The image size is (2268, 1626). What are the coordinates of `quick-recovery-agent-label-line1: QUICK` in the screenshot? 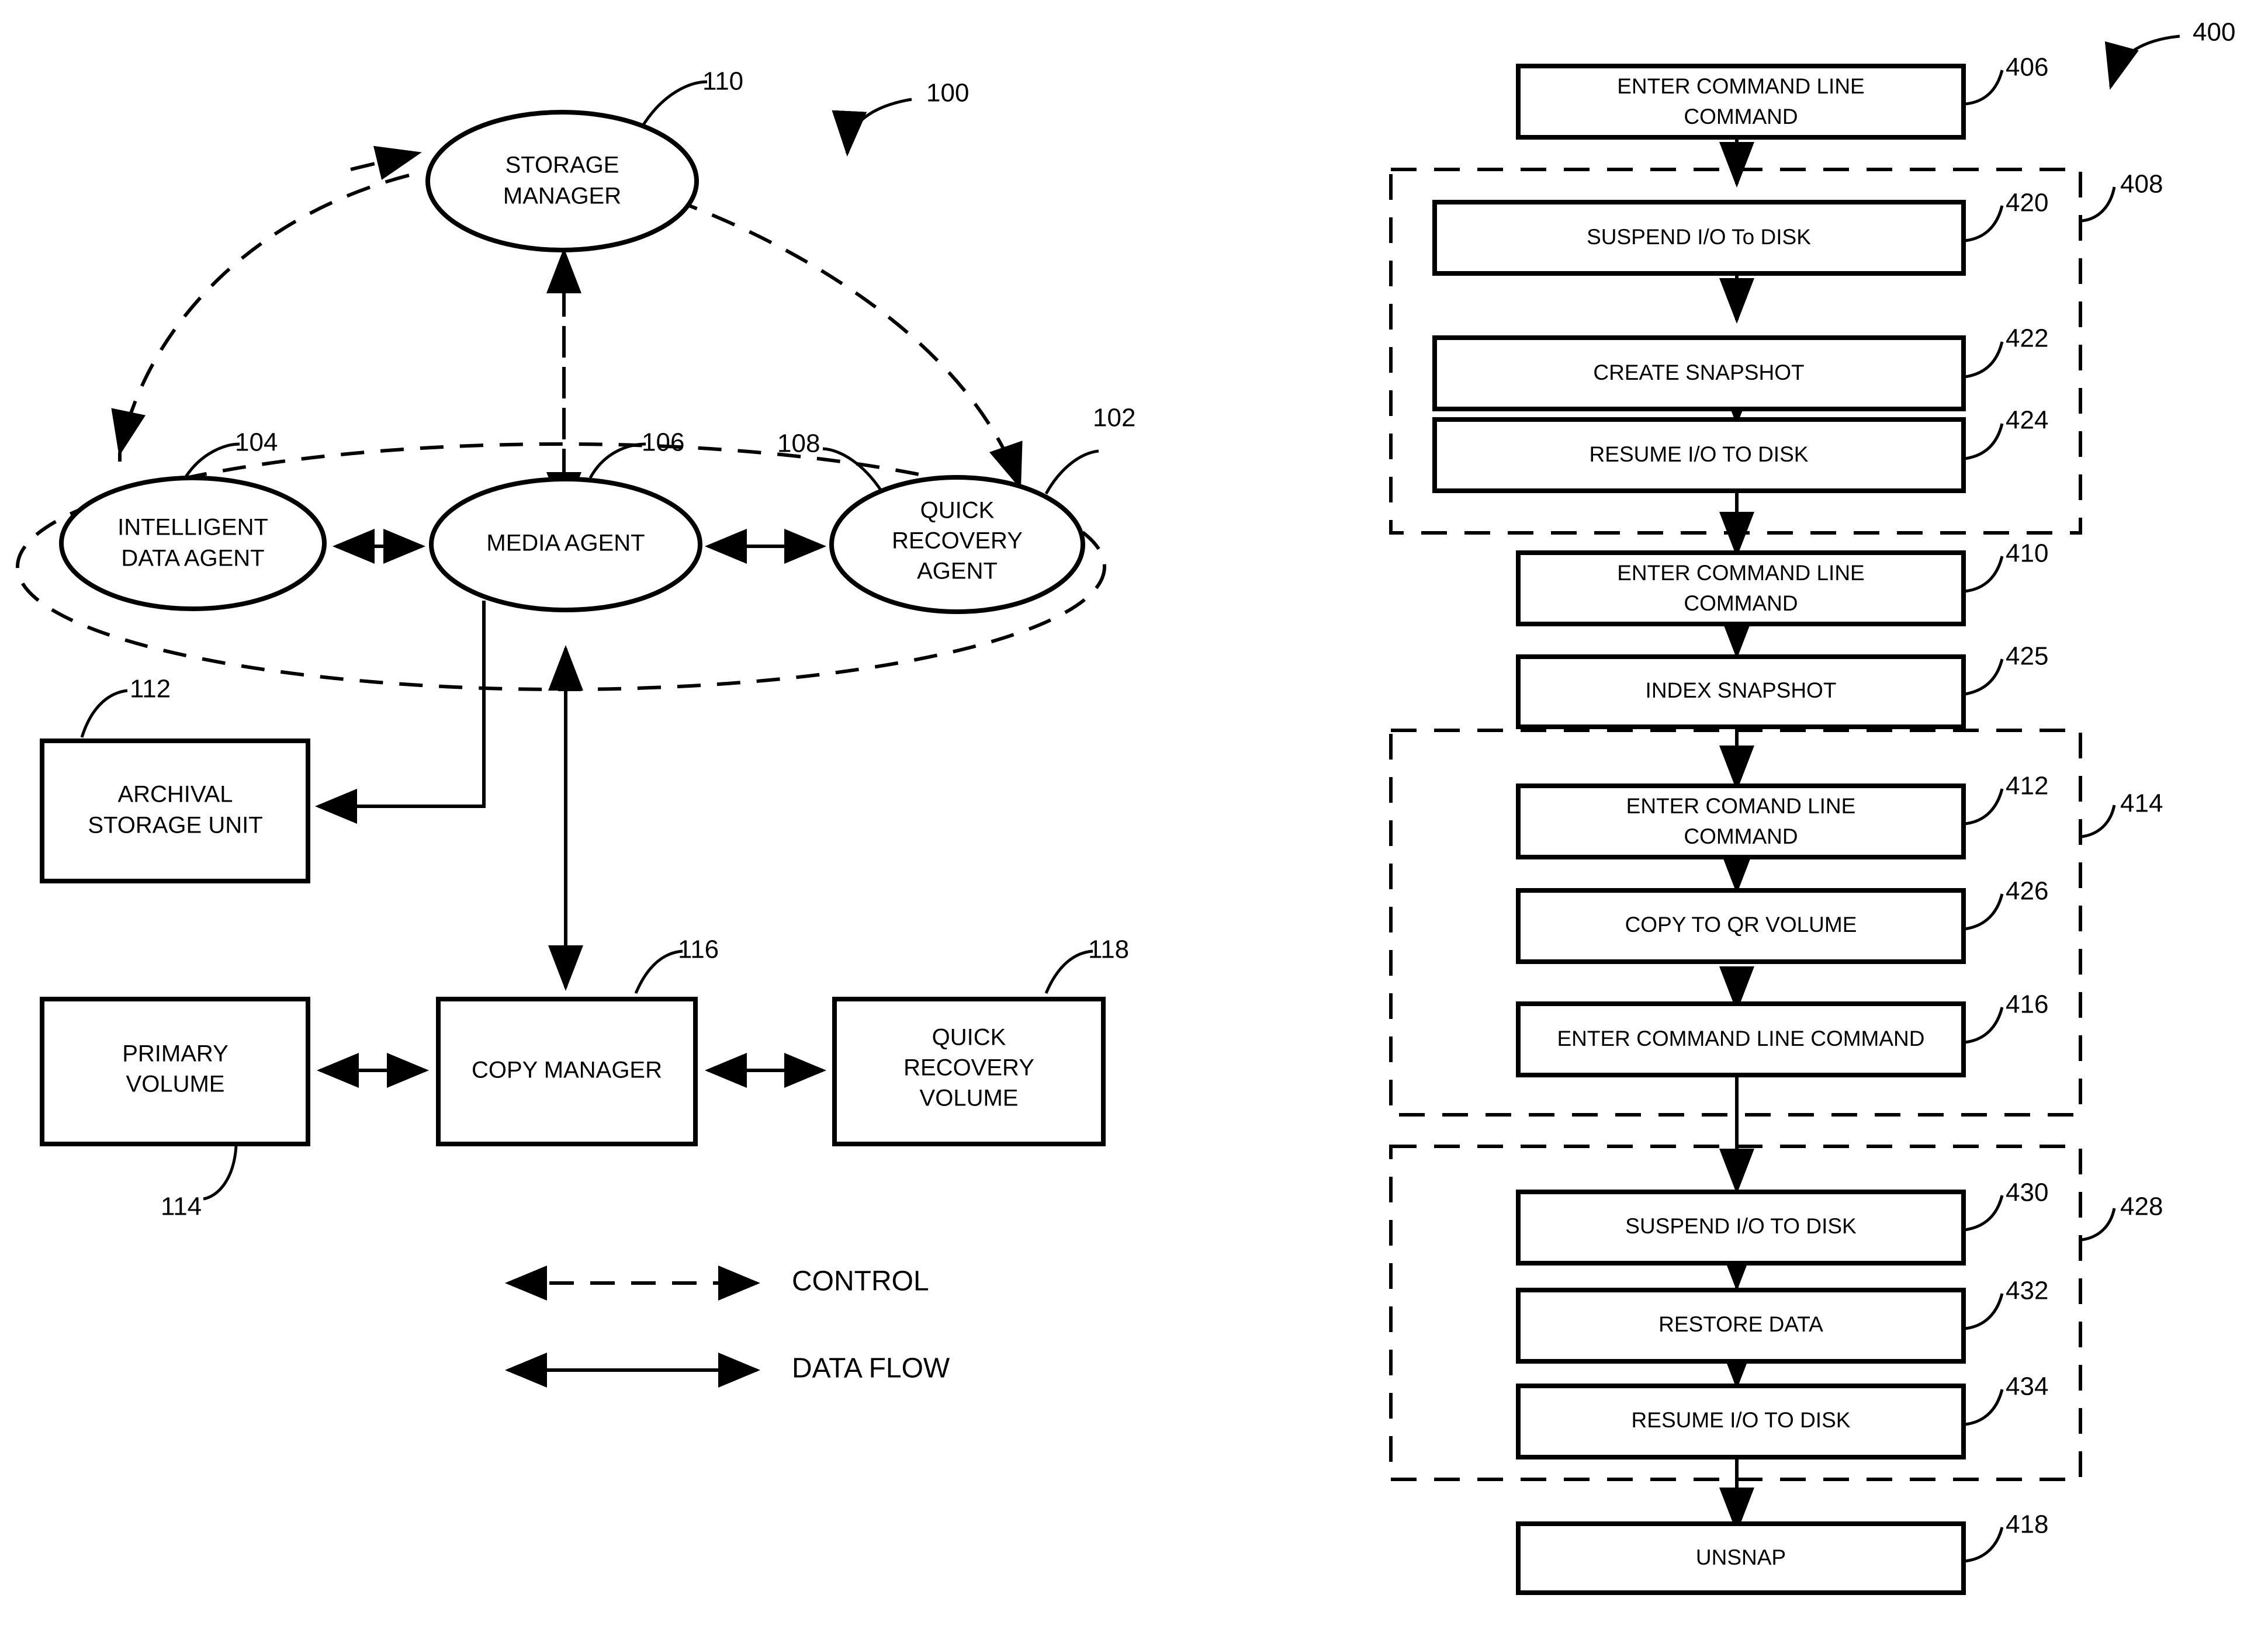 It's located at (958, 511).